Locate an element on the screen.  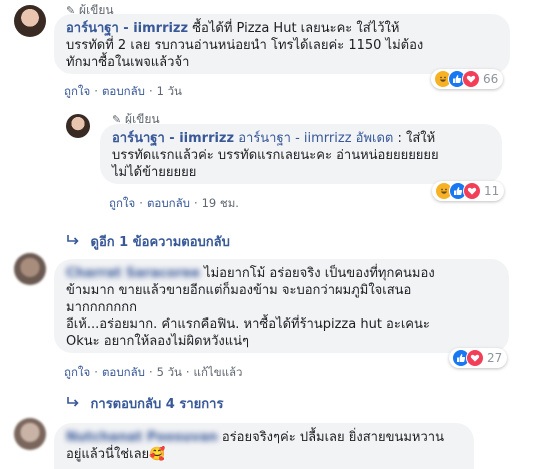
comment-text: อยู่แล้วนี่ใช่เลย🥰 is located at coordinates (116, 454).